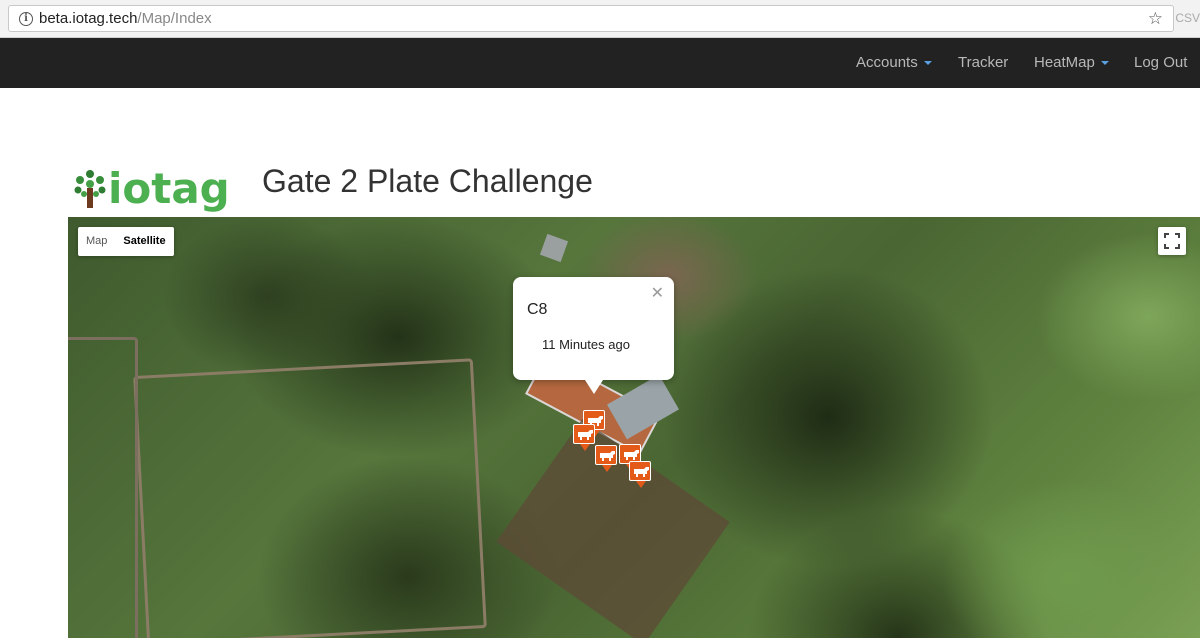 This screenshot has height=638, width=1200. I want to click on nav-tracker: Tracker, so click(983, 62).